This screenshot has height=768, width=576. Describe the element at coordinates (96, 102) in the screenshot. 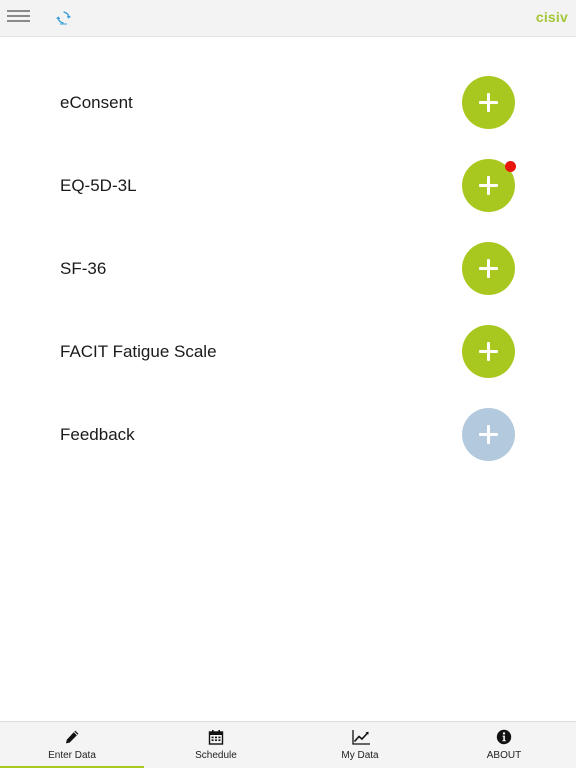

I see `list-item-label: eConsent` at that location.